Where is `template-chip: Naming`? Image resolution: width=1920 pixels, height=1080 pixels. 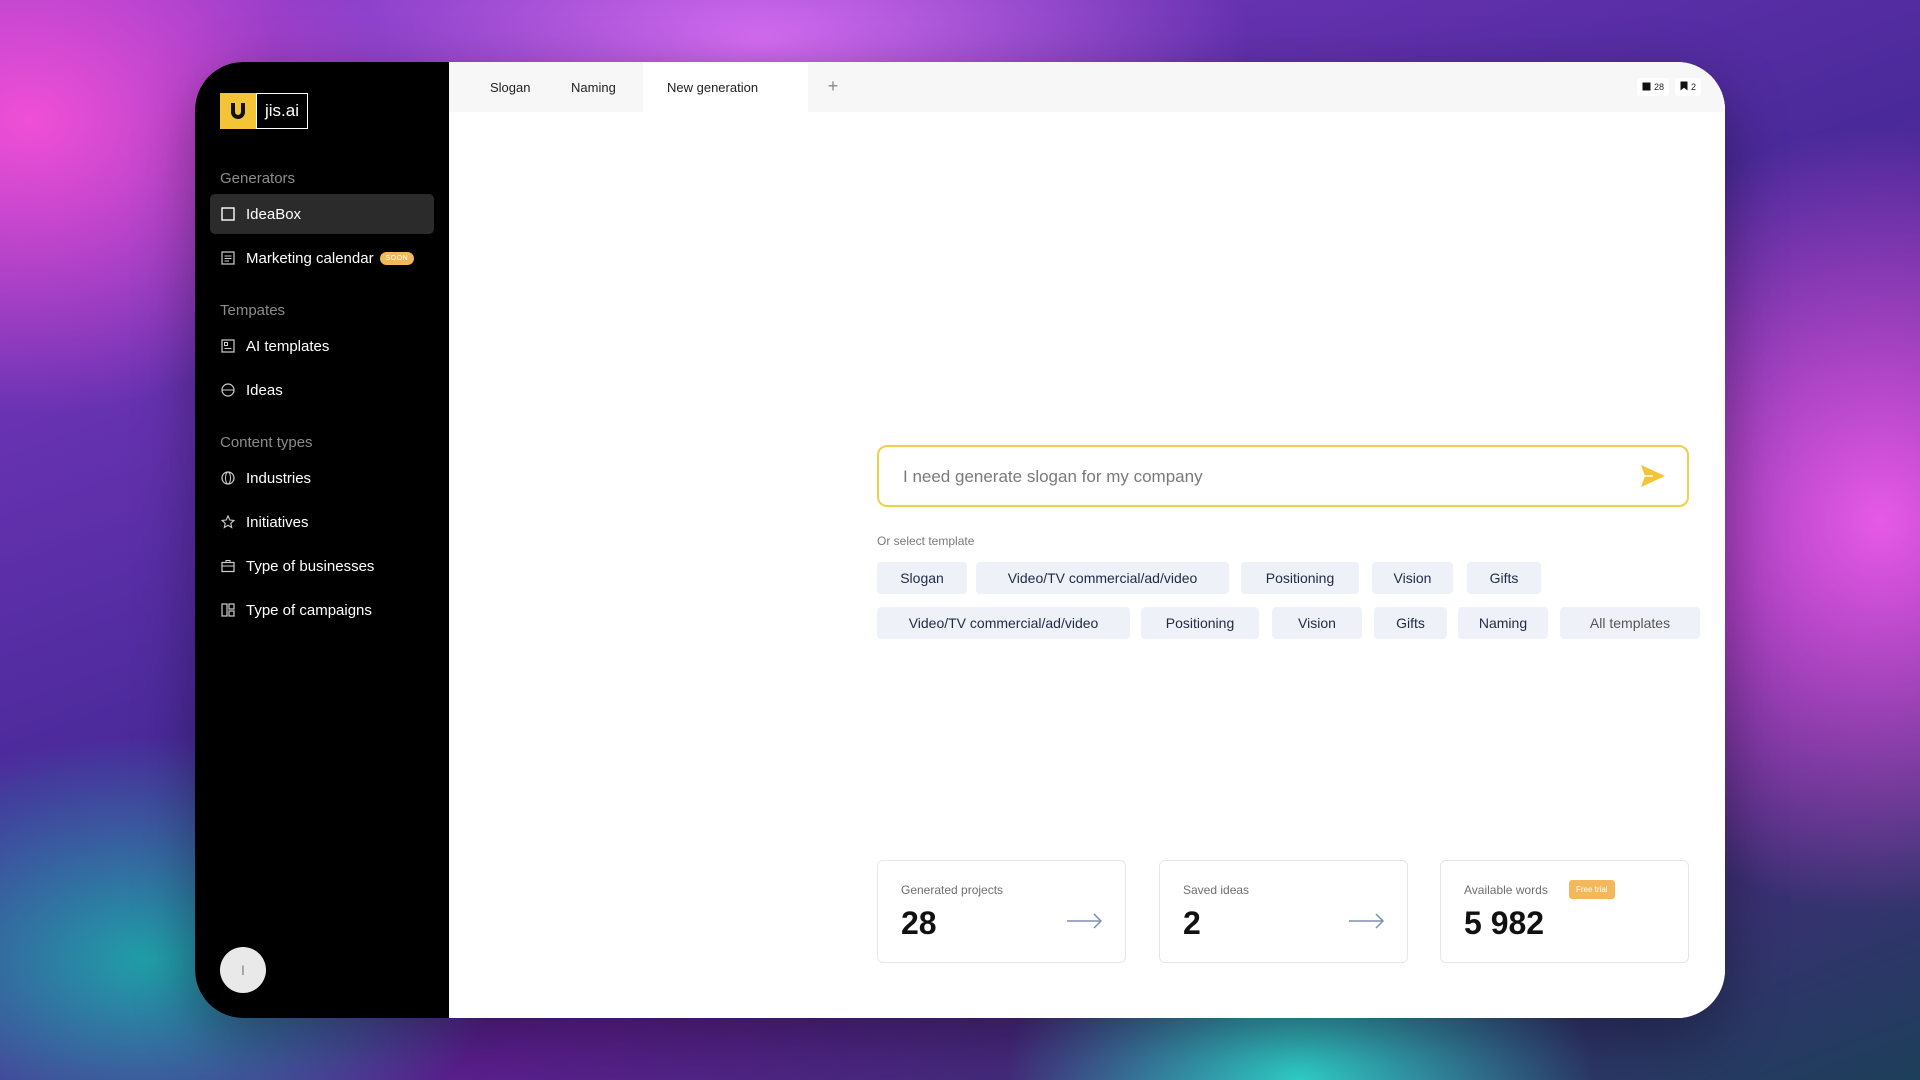
template-chip: Naming is located at coordinates (1503, 623).